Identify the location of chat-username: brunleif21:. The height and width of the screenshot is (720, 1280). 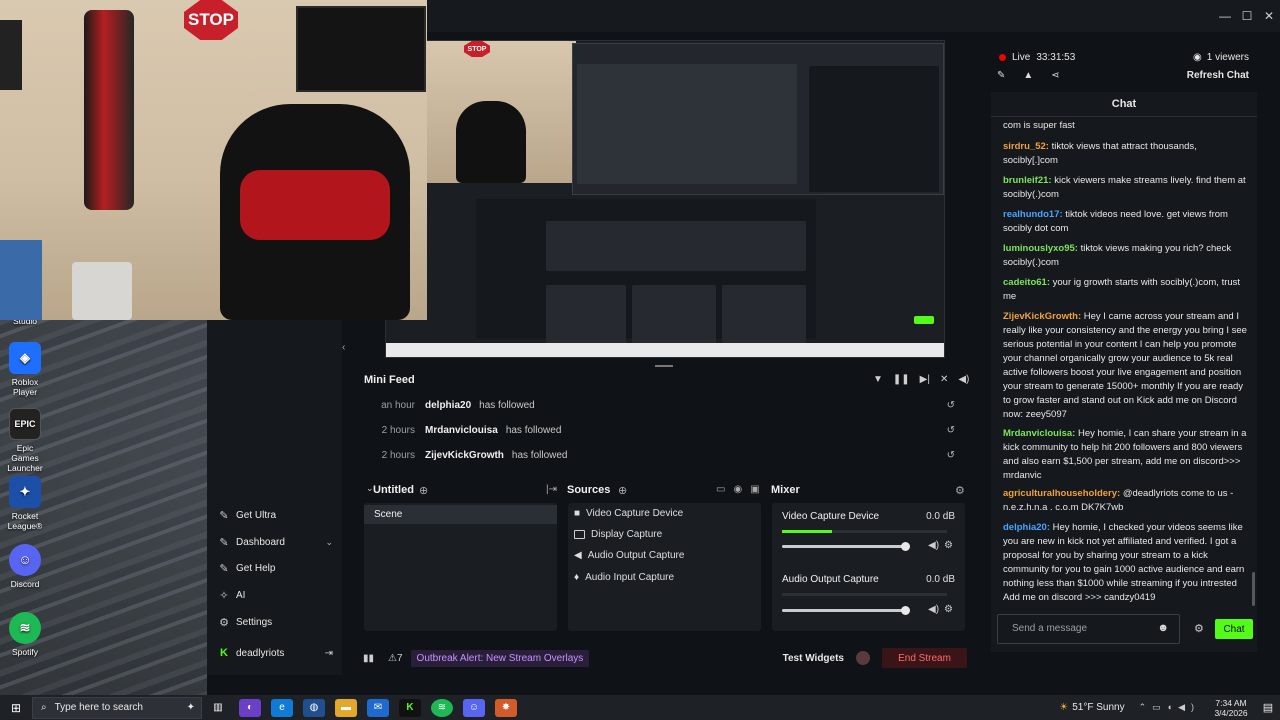
(1027, 180).